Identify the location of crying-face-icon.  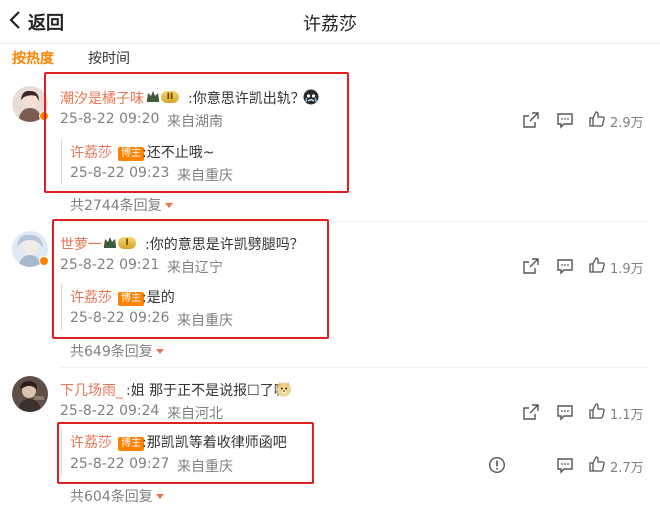
(311, 97).